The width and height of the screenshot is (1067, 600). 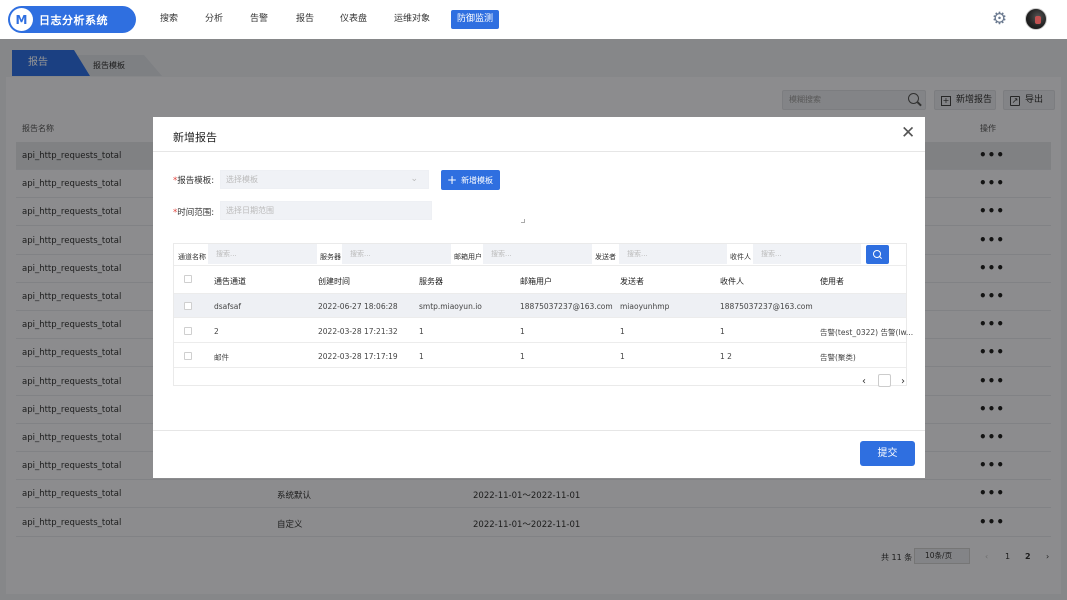 I want to click on new-template-label: 新增模板, so click(x=477, y=180).